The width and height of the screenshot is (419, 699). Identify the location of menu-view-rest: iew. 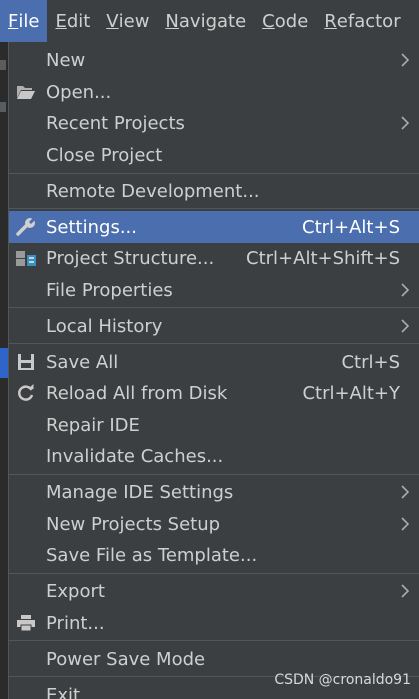
(134, 21).